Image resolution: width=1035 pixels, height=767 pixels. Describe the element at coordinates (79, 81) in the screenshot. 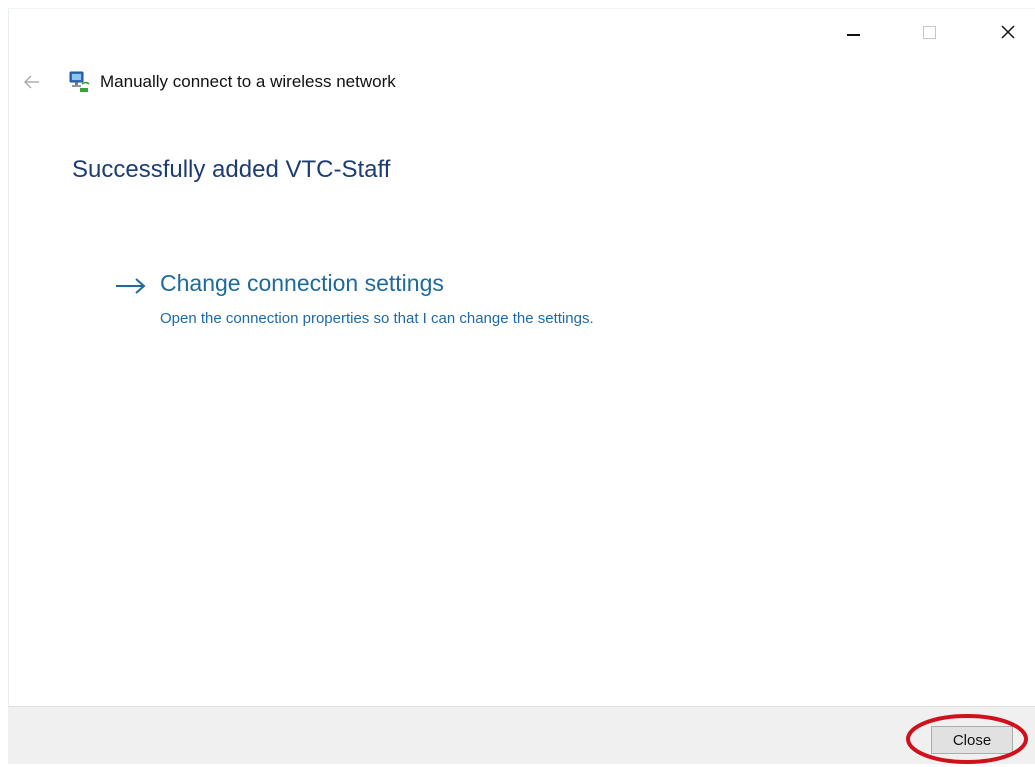

I see `wireless-network-icon` at that location.